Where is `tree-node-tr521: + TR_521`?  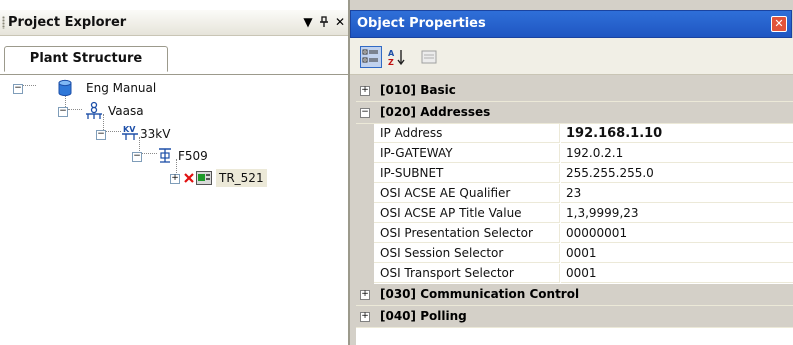
tree-node-tr521: + TR_521 is located at coordinates (150, 178).